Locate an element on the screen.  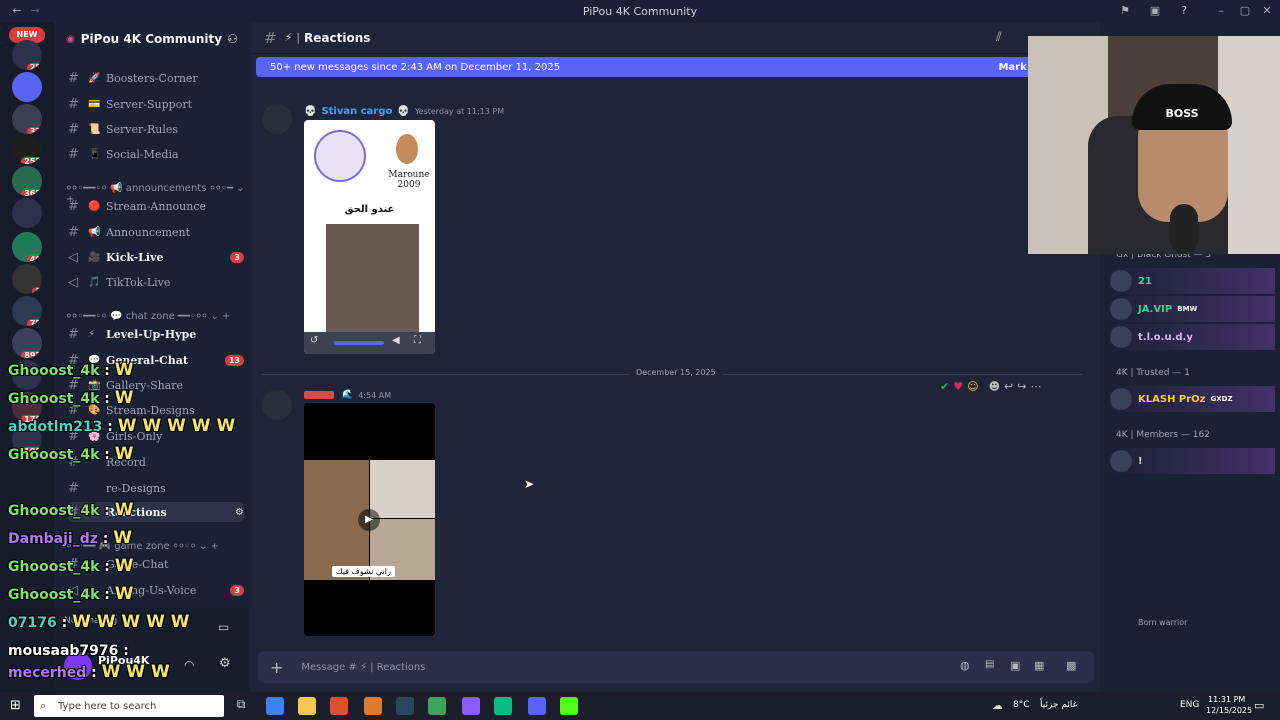
channel-emoji-icon: 📱 is located at coordinates (94, 154).